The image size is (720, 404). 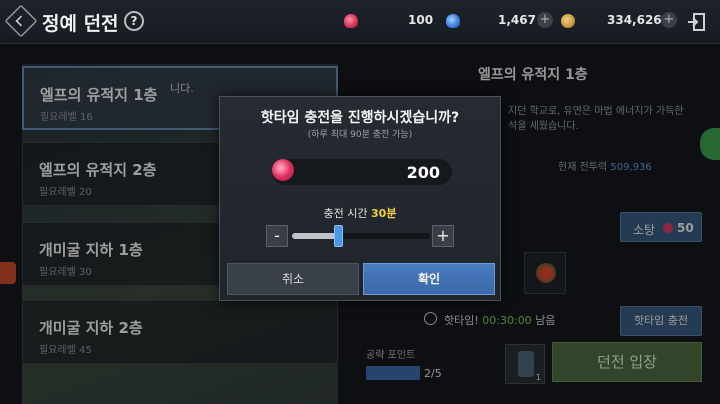 What do you see at coordinates (80, 24) in the screenshot?
I see `page-title: 정예 던전` at bounding box center [80, 24].